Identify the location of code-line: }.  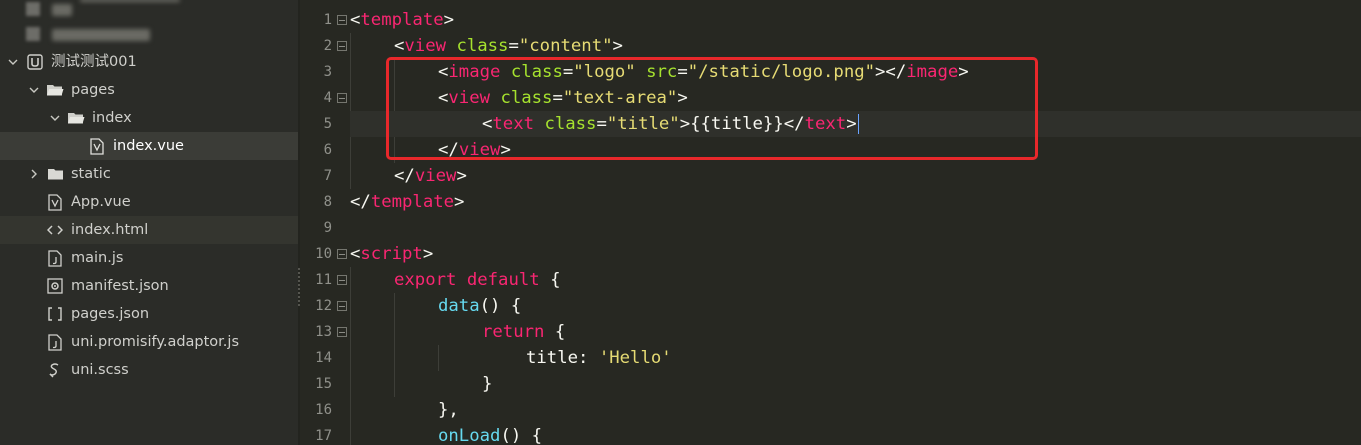
(487, 384).